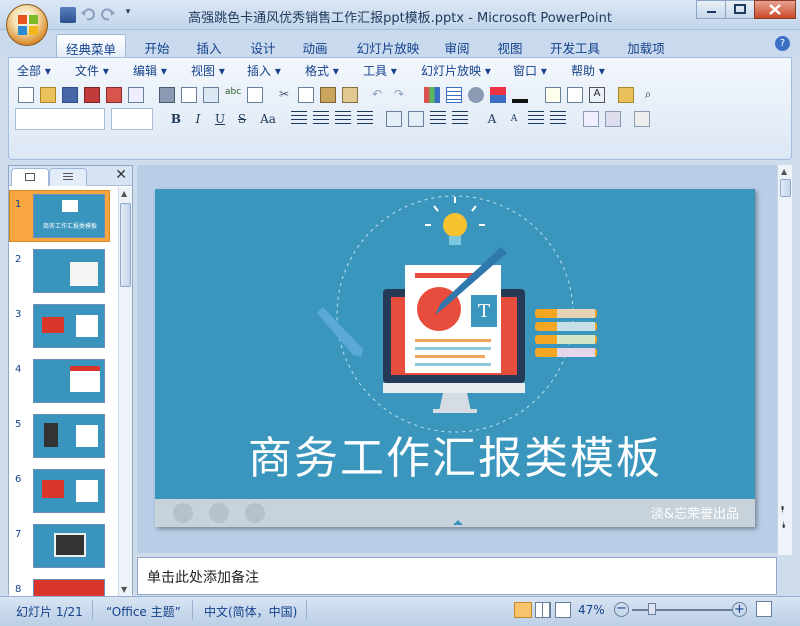 The height and width of the screenshot is (626, 800). What do you see at coordinates (740, 9) in the screenshot?
I see `maximize-icon` at bounding box center [740, 9].